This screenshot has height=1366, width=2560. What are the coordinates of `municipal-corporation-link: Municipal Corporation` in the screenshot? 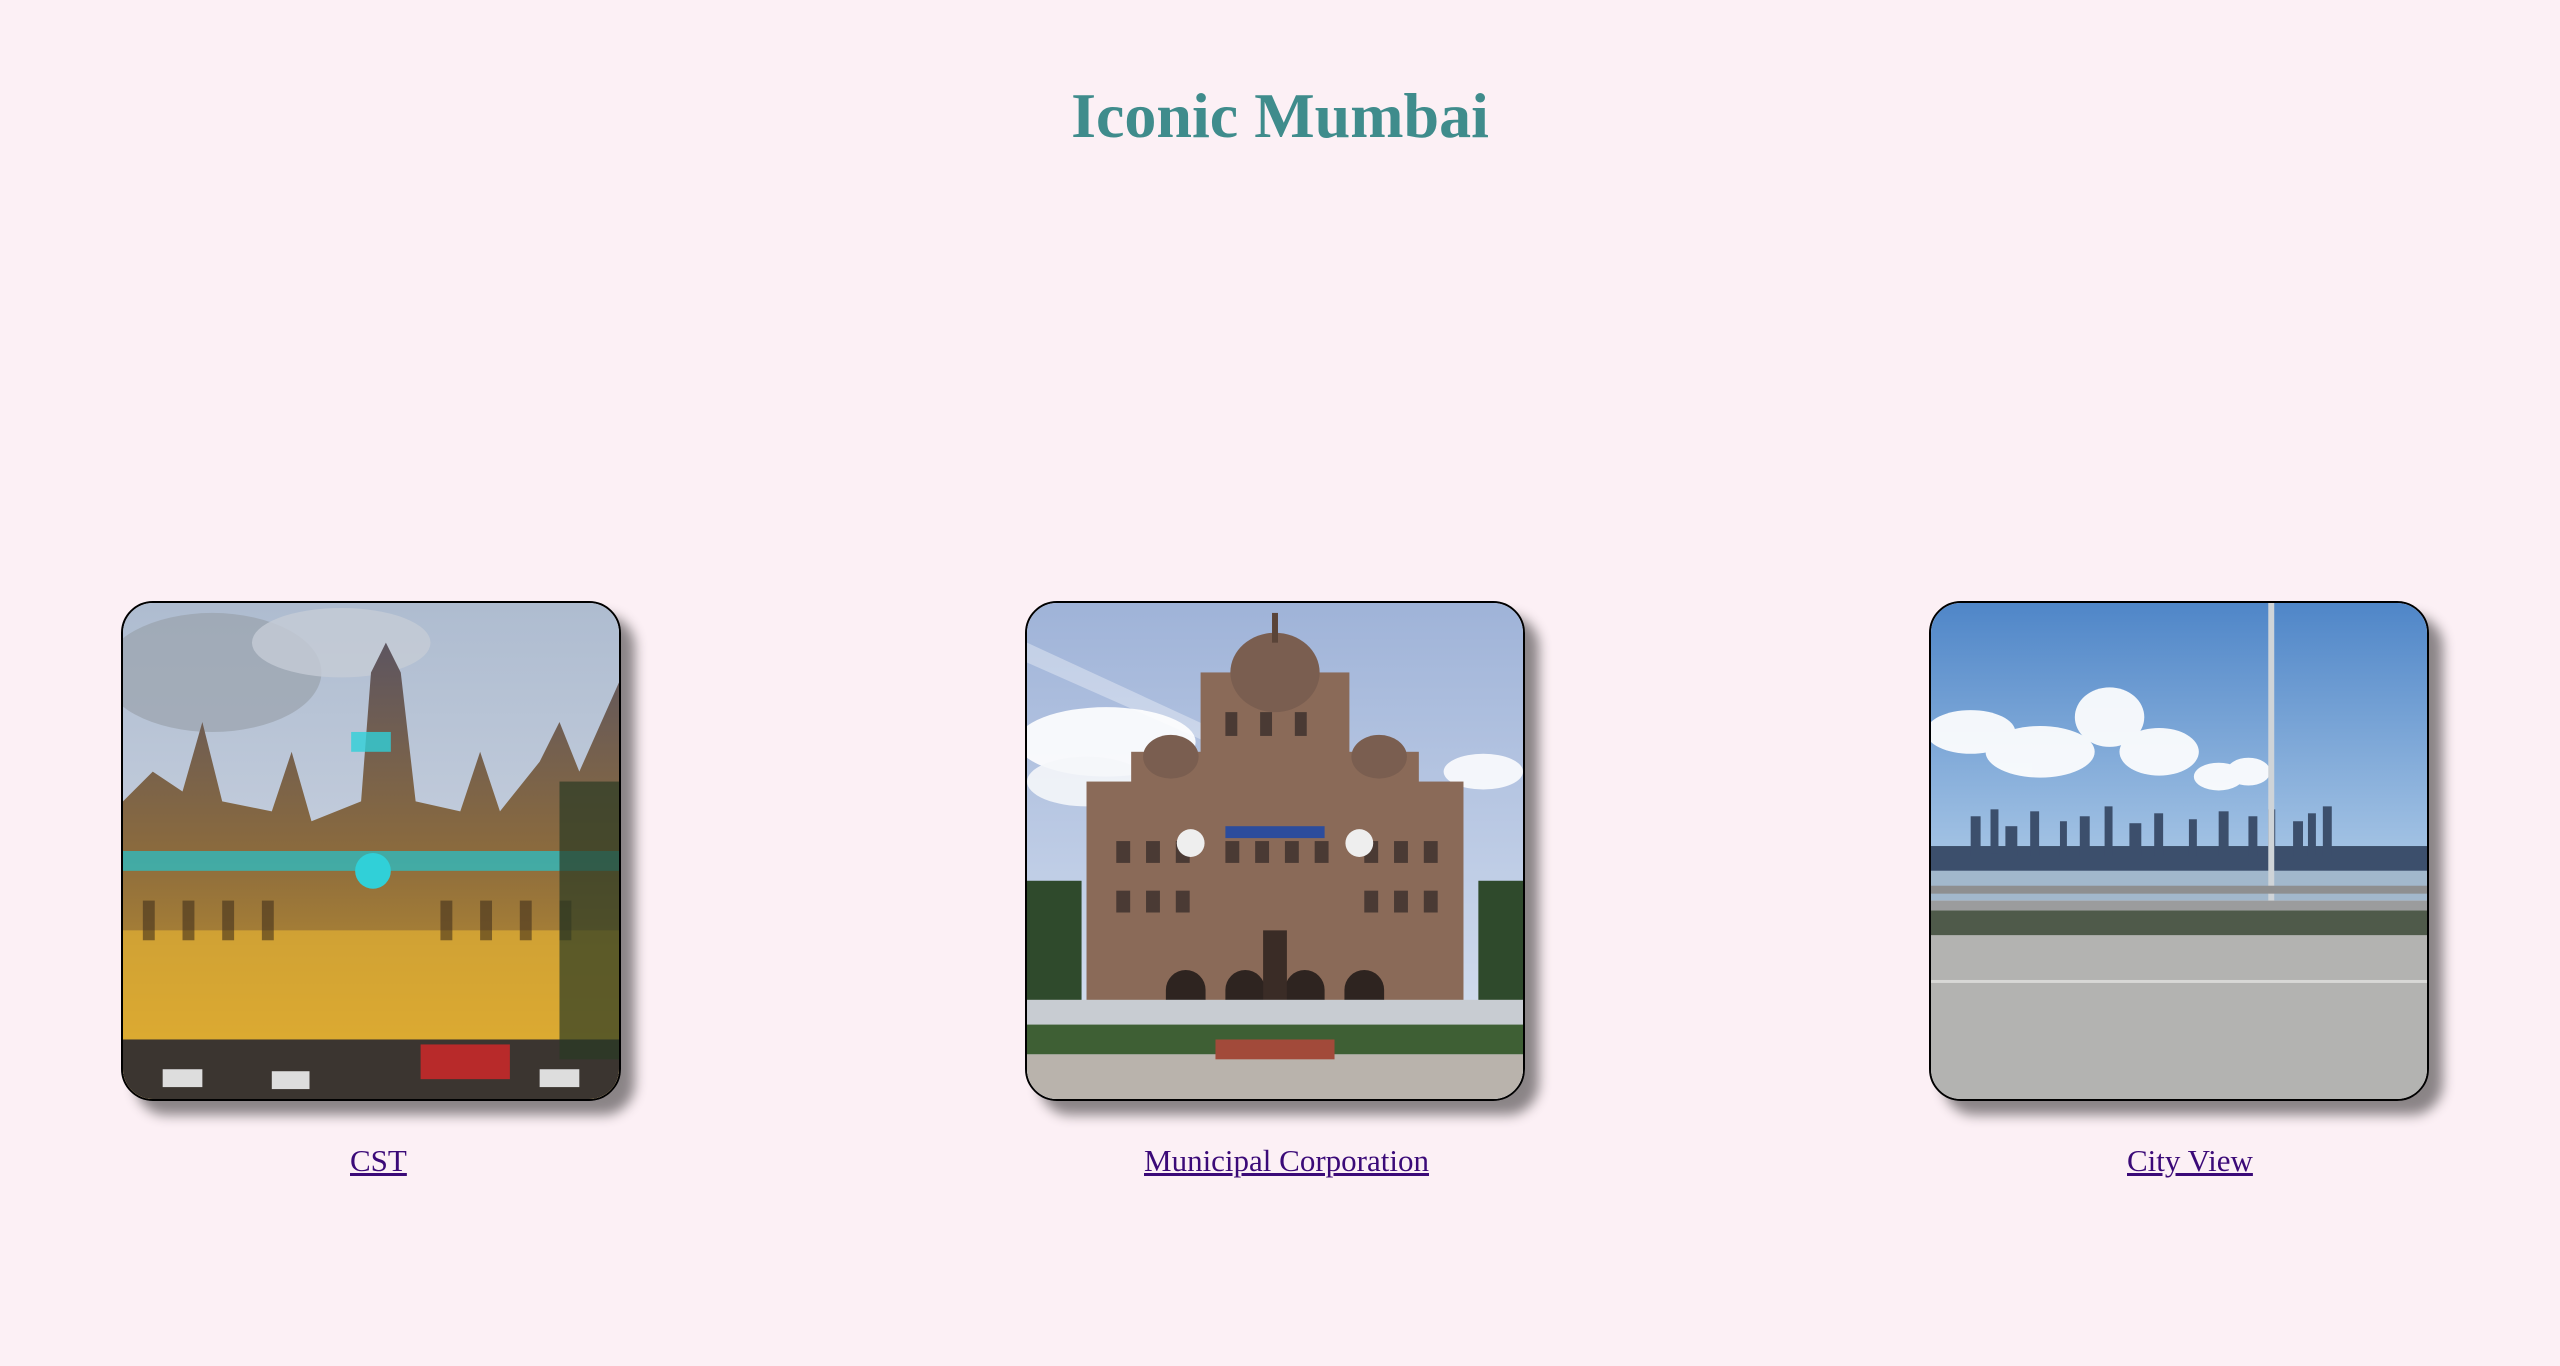 It's located at (1286, 1161).